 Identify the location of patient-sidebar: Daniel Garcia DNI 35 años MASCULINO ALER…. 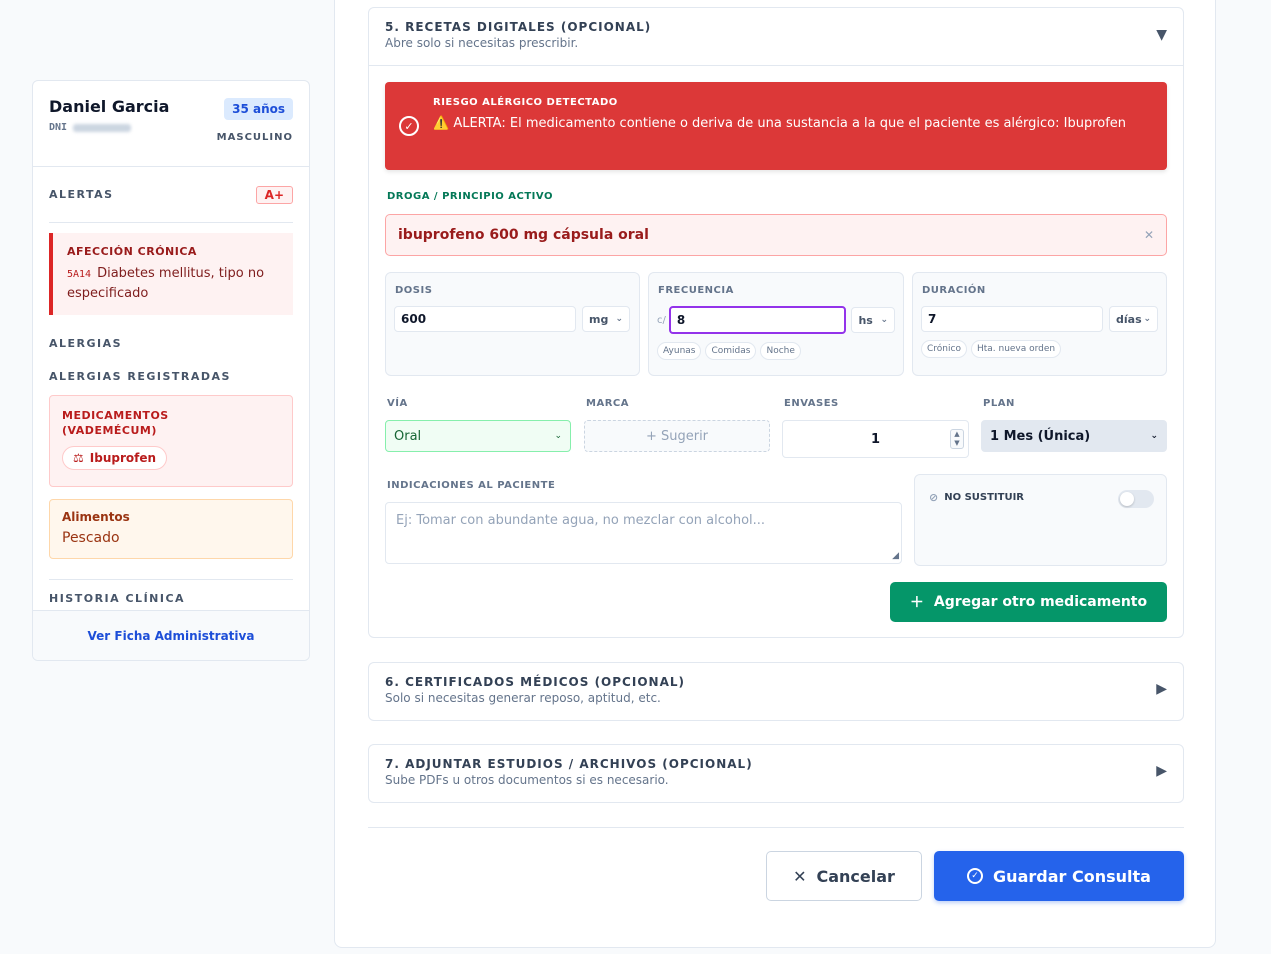
(171, 370).